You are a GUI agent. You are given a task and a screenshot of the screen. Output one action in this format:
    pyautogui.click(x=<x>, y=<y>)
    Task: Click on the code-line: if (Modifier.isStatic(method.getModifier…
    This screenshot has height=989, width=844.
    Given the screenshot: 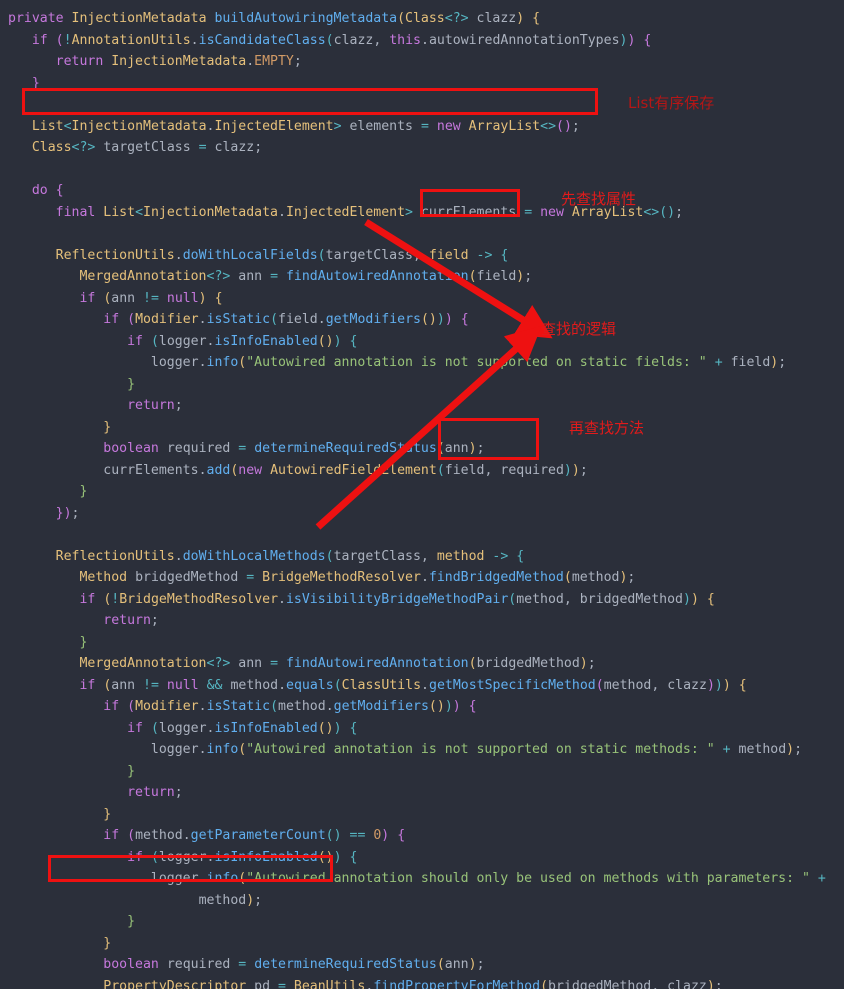 What is the action you would take?
    pyautogui.click(x=290, y=706)
    